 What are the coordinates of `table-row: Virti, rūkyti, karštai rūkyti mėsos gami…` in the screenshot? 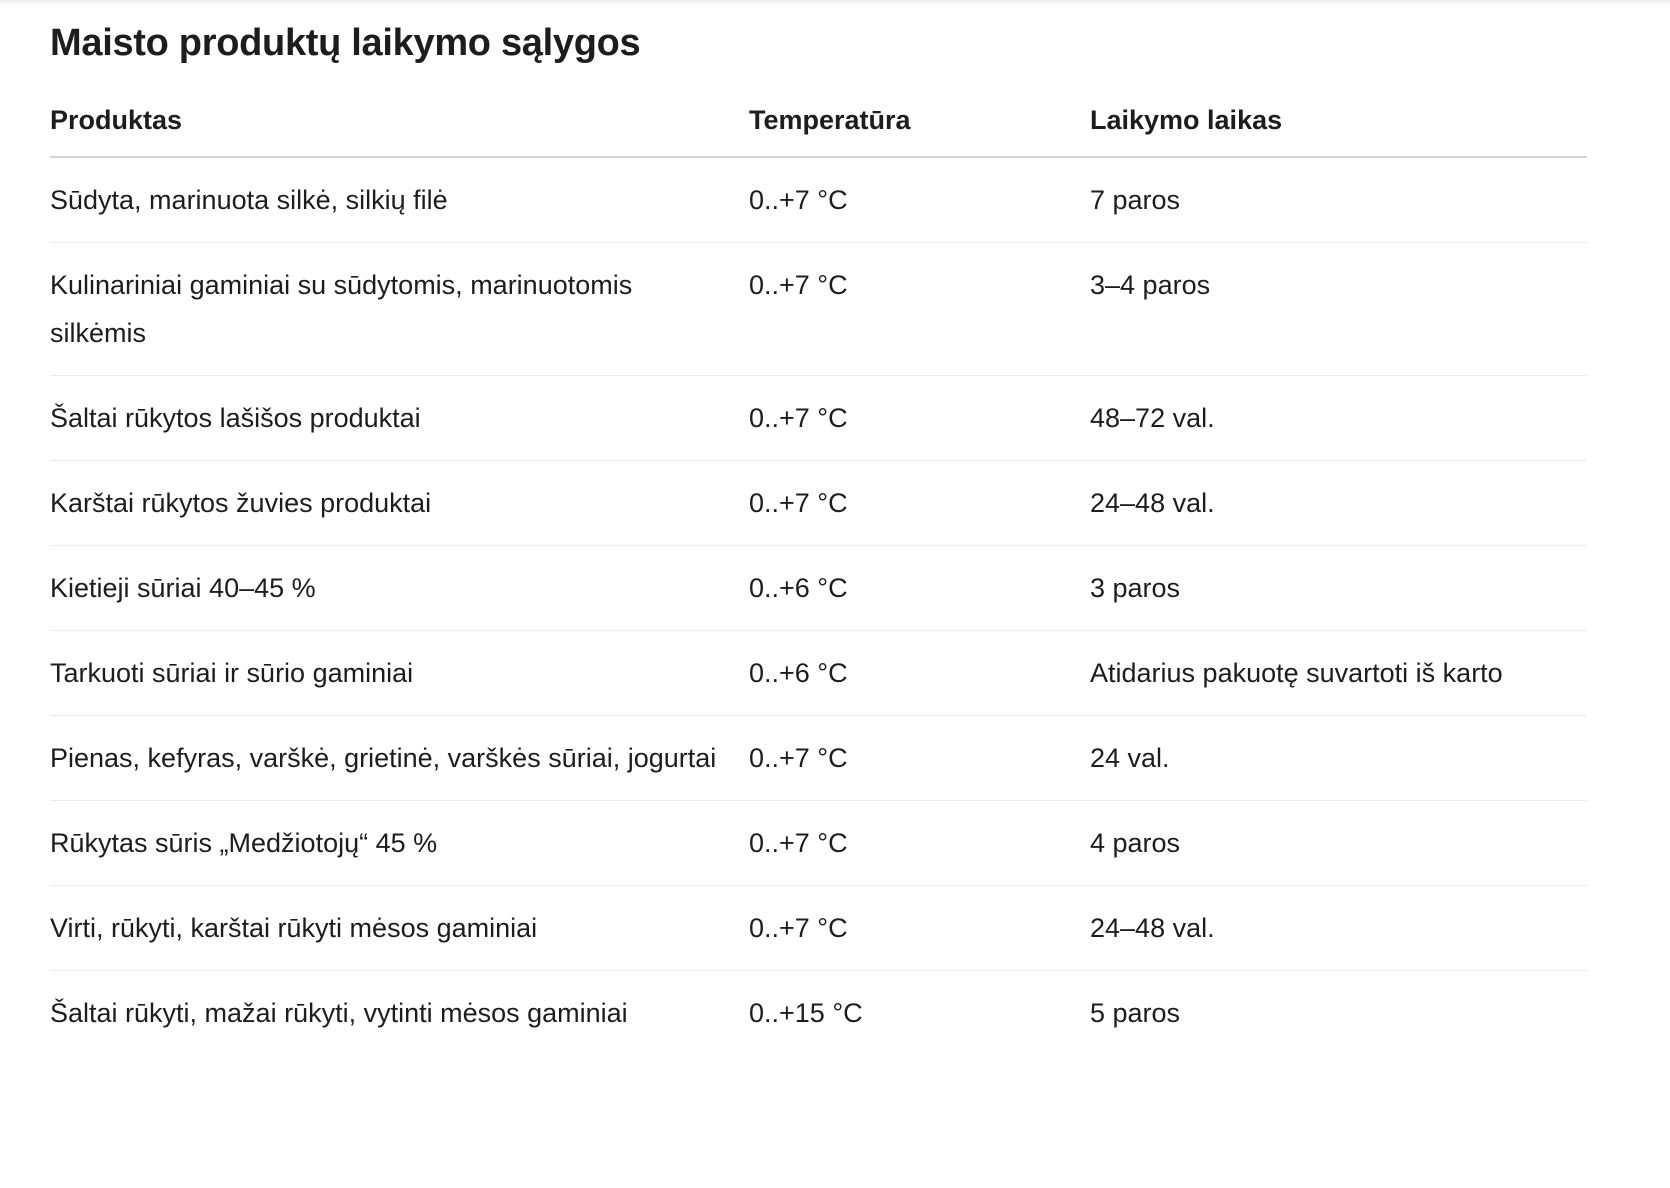 It's located at (818, 928).